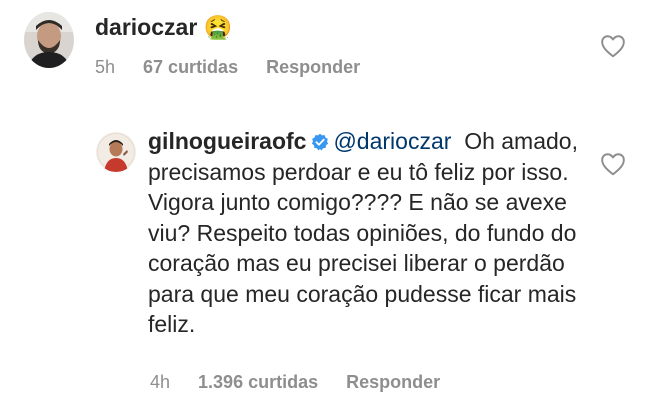  Describe the element at coordinates (218, 27) in the screenshot. I see `nauseated-face-emoji: 🤮` at that location.